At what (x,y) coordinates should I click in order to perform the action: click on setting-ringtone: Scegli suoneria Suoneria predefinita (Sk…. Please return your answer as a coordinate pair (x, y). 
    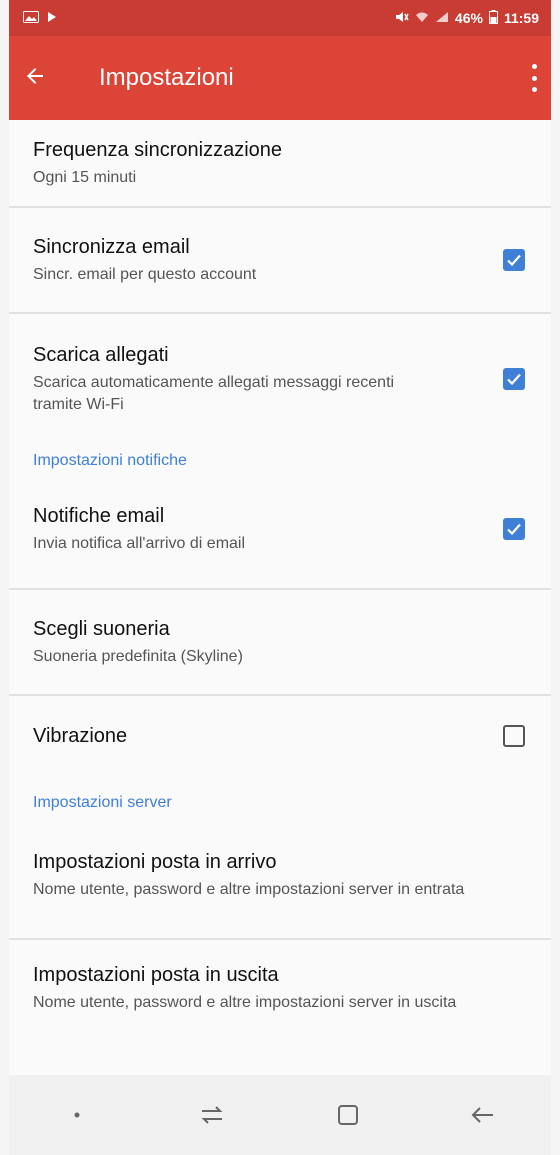
    Looking at the image, I should click on (280, 642).